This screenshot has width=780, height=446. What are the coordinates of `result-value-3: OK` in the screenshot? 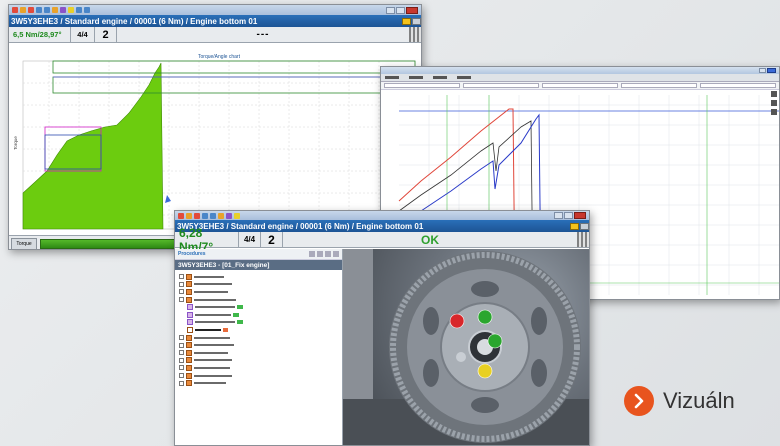 It's located at (430, 239).